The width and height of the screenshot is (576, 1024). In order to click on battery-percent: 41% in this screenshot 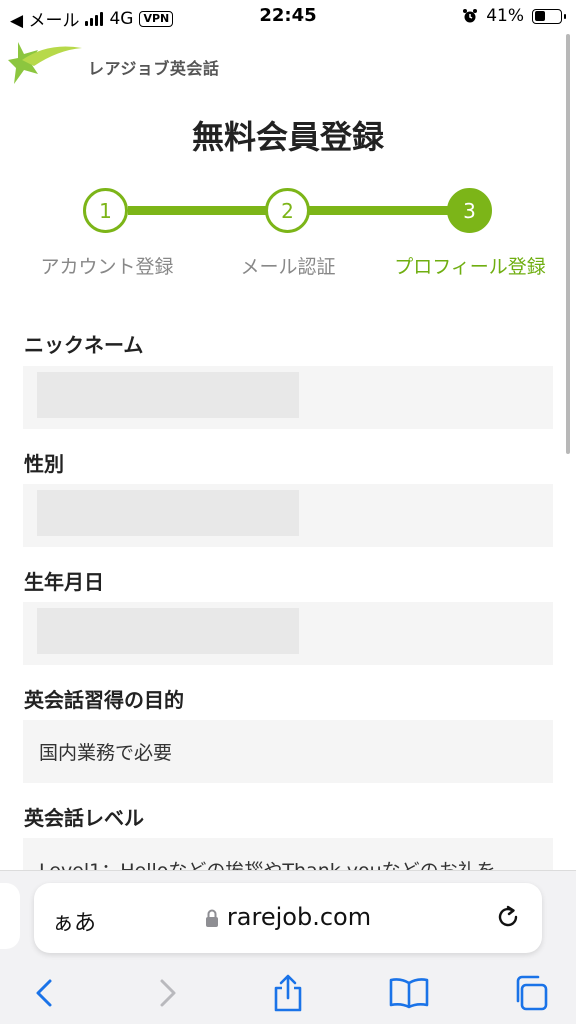, I will do `click(505, 16)`.